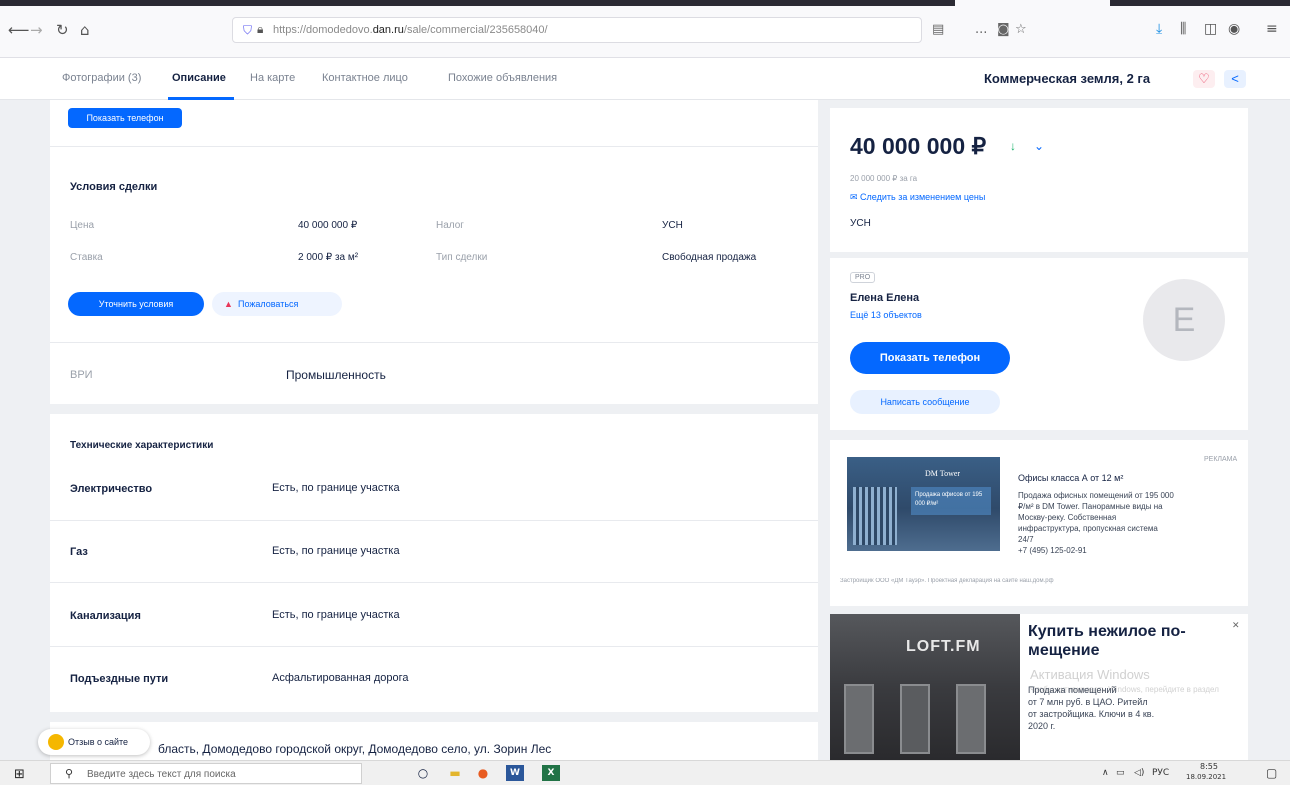  I want to click on lock-icon: 🔒︎, so click(260, 29).